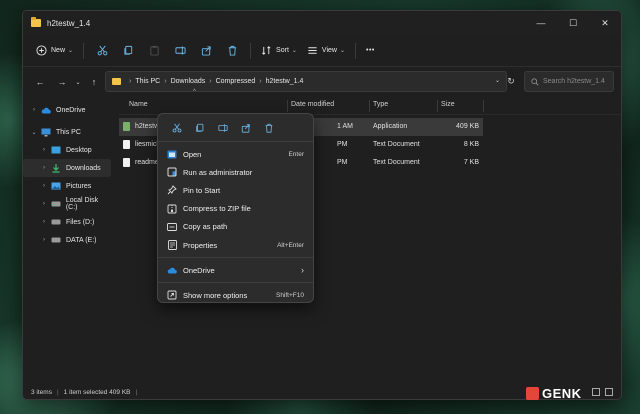 The height and width of the screenshot is (414, 640). Describe the element at coordinates (67, 186) in the screenshot. I see `sidebar-item-pictures: › Pictures` at that location.